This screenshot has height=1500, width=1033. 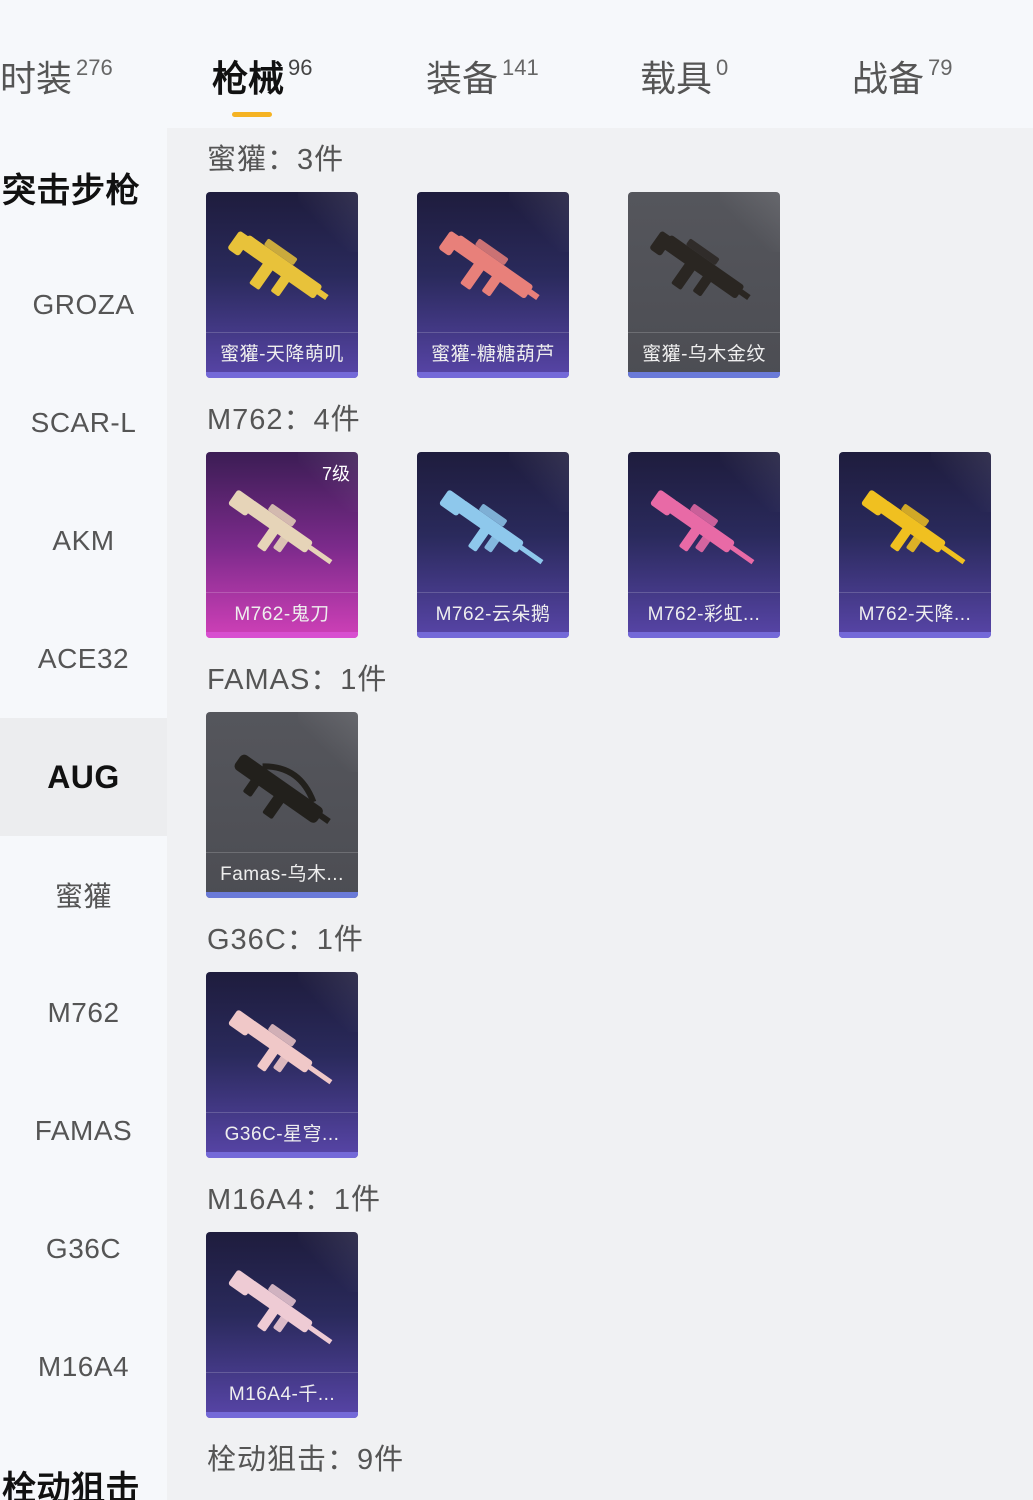 I want to click on tab-count: 0, so click(x=722, y=67).